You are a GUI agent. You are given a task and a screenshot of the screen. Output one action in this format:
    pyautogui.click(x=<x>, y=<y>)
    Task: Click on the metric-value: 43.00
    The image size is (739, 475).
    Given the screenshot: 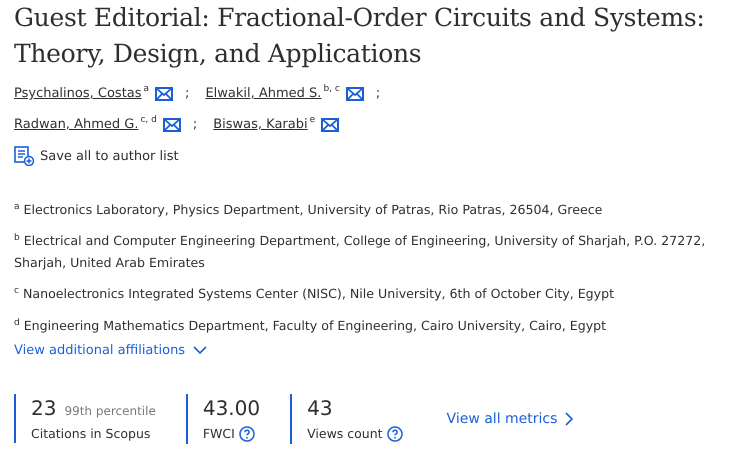 What is the action you would take?
    pyautogui.click(x=231, y=408)
    